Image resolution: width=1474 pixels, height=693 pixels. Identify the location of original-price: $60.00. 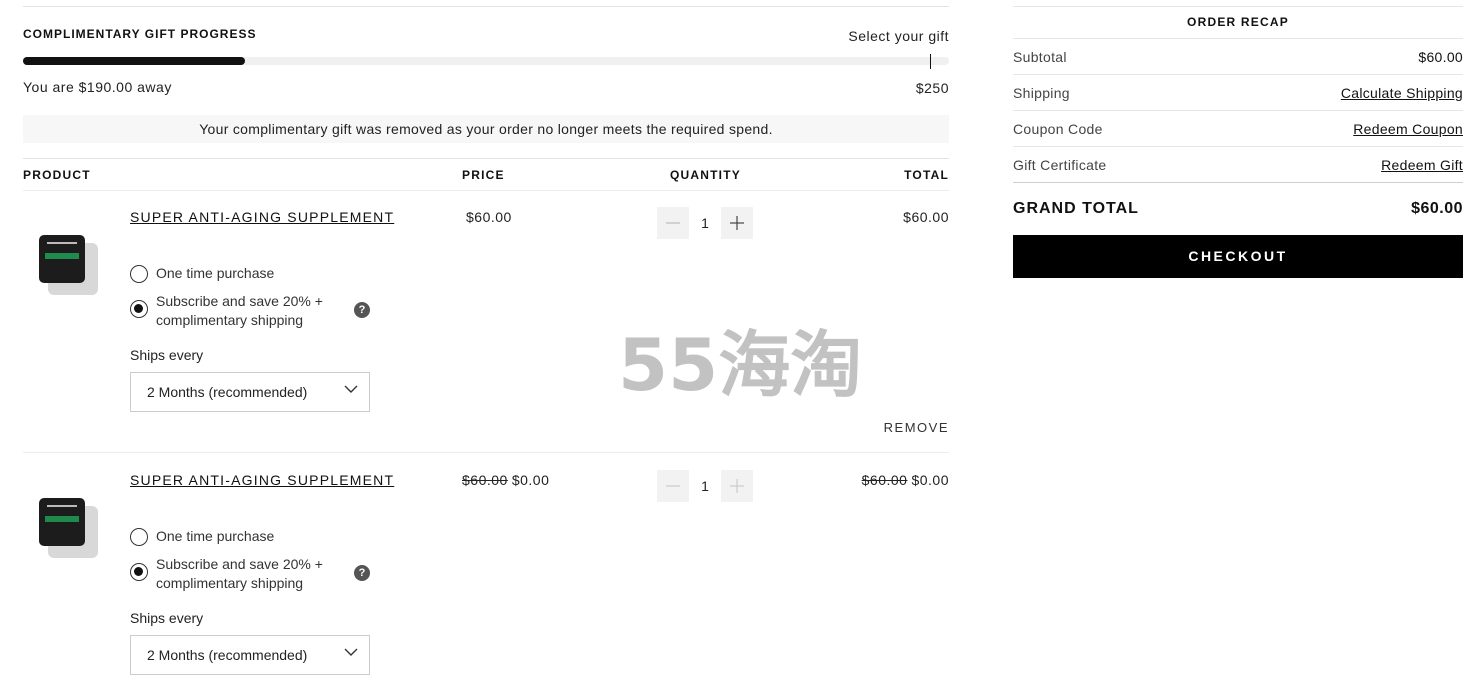
(485, 480).